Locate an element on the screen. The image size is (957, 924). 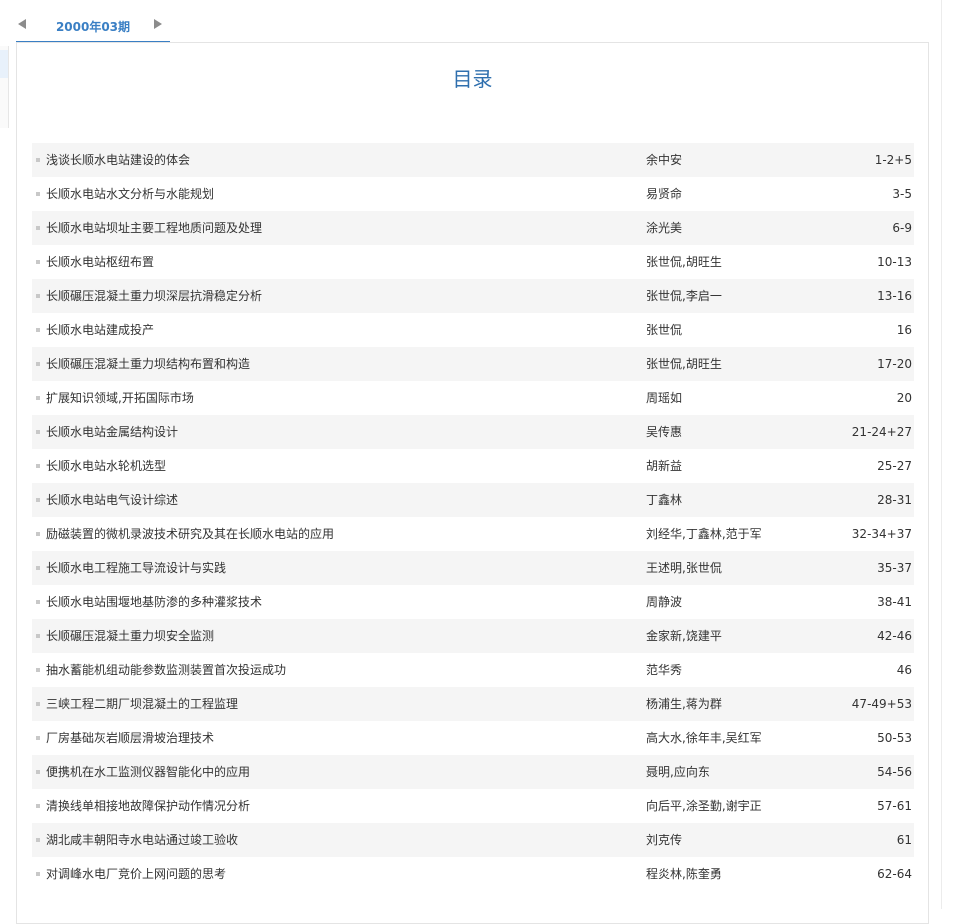
toc-item-pages: 1-2+5 is located at coordinates (893, 160).